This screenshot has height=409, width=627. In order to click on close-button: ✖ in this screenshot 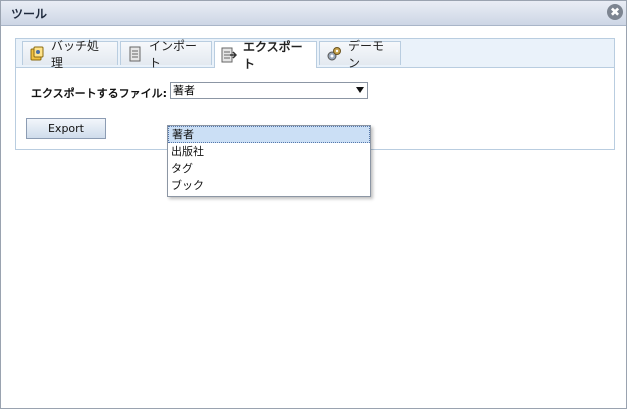, I will do `click(615, 12)`.